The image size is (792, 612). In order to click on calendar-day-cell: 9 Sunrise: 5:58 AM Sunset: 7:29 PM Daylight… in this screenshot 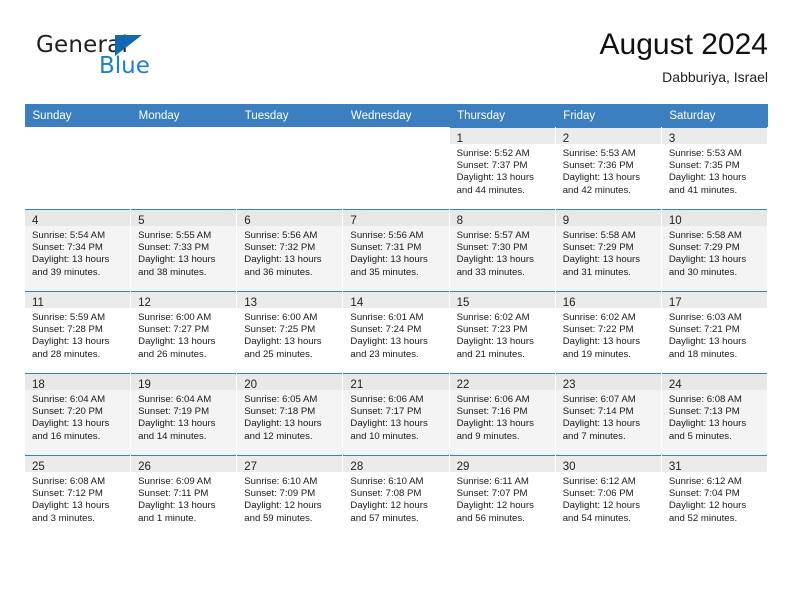, I will do `click(608, 250)`.